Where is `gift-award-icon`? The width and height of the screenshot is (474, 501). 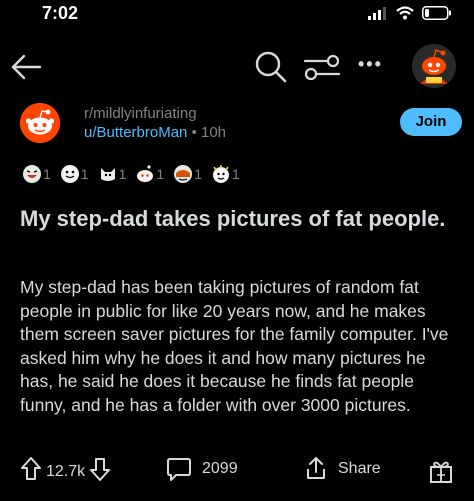 gift-award-icon is located at coordinates (441, 472).